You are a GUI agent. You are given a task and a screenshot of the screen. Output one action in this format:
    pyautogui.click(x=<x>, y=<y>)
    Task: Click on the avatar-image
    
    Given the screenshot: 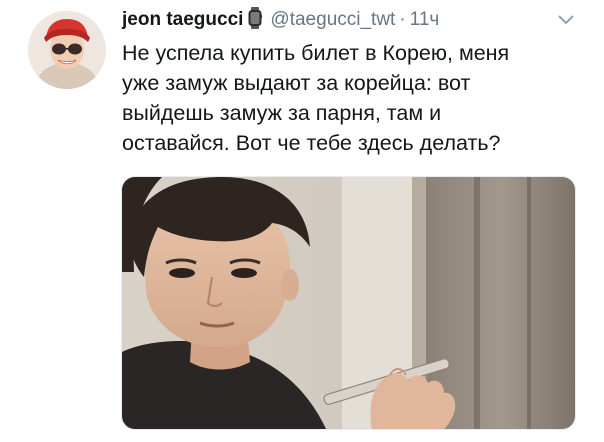 What is the action you would take?
    pyautogui.click(x=67, y=50)
    